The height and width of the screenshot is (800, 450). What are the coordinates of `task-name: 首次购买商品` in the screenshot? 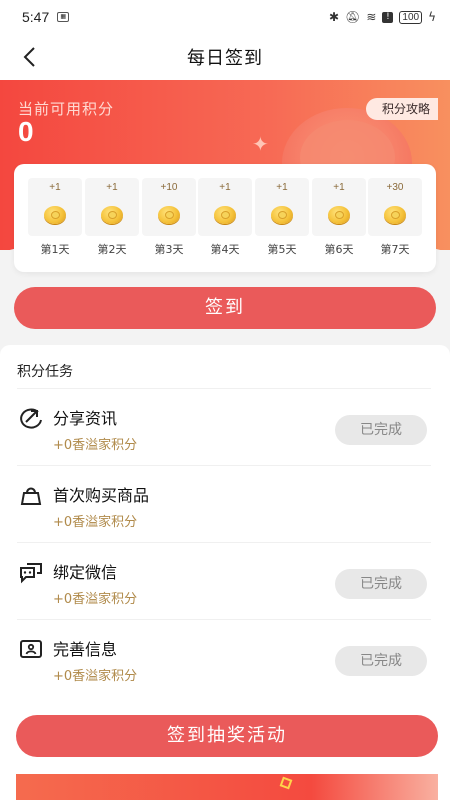 It's located at (101, 495).